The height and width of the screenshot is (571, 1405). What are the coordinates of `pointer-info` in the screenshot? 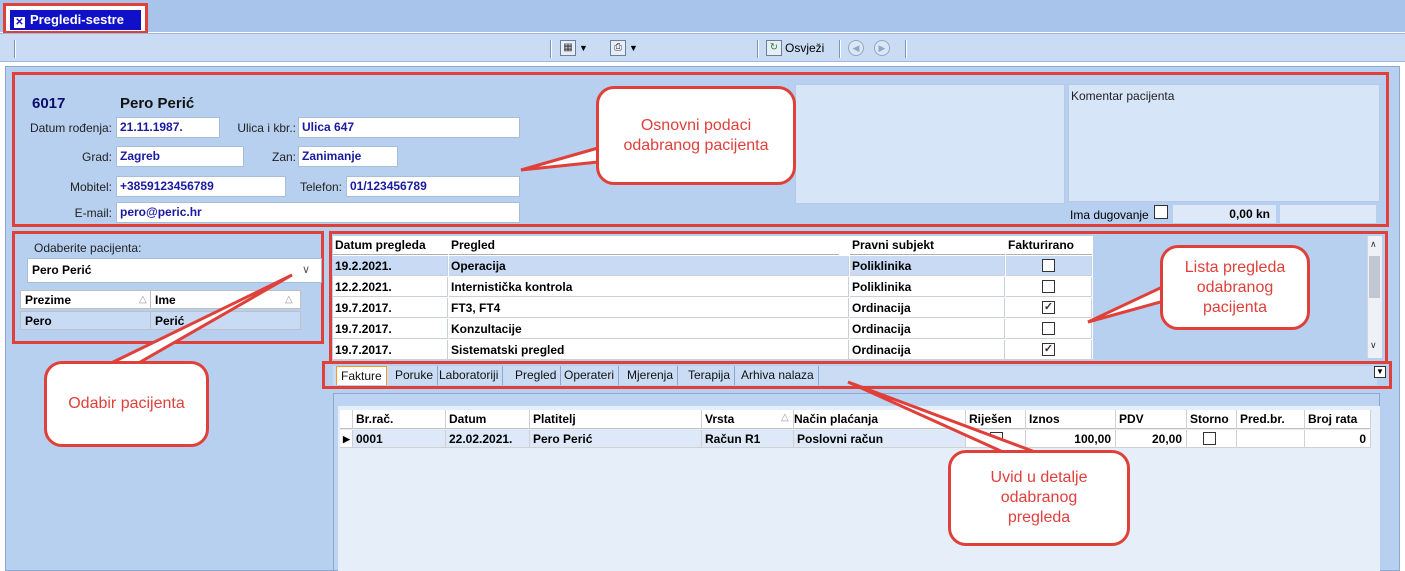 It's located at (560, 159).